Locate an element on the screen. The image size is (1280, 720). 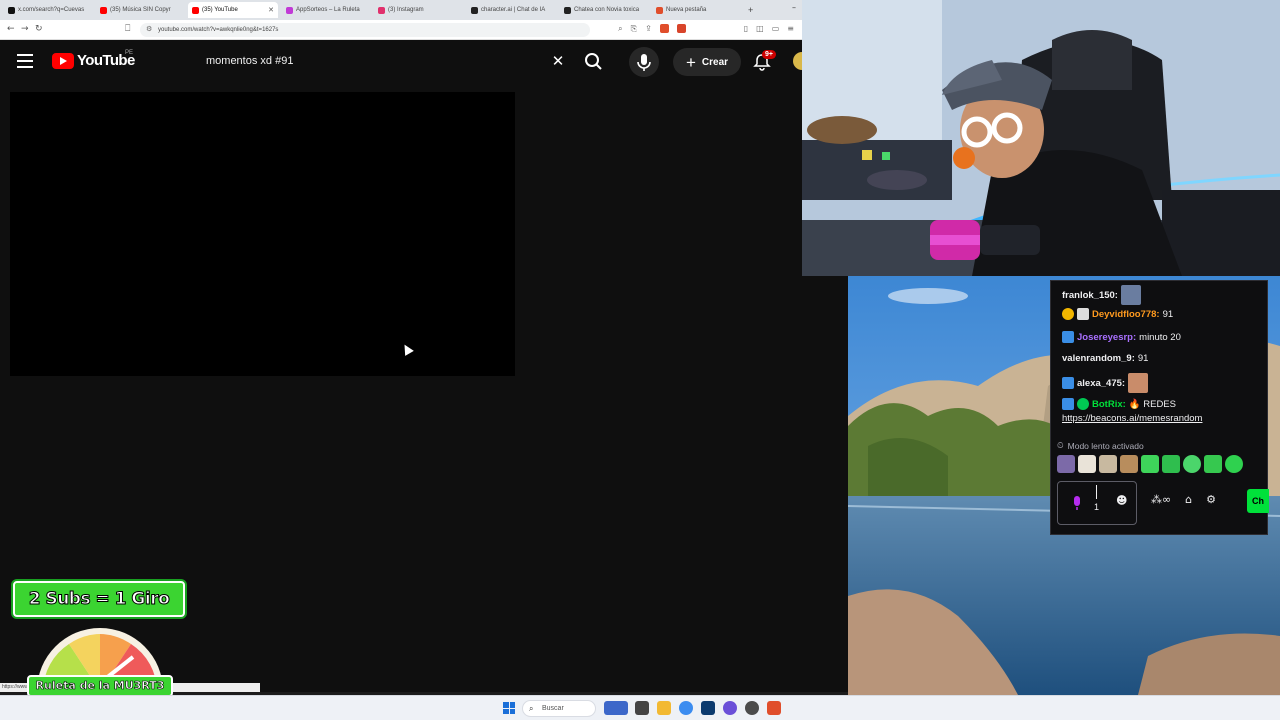
minimize-icon: – is located at coordinates (794, 7).